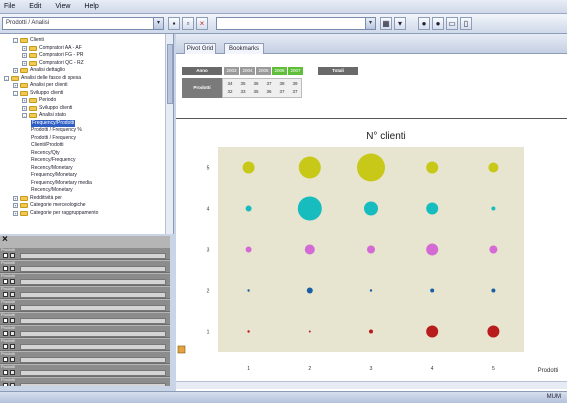 The height and width of the screenshot is (403, 567). What do you see at coordinates (438, 23) in the screenshot?
I see `forward-icon: ●` at bounding box center [438, 23].